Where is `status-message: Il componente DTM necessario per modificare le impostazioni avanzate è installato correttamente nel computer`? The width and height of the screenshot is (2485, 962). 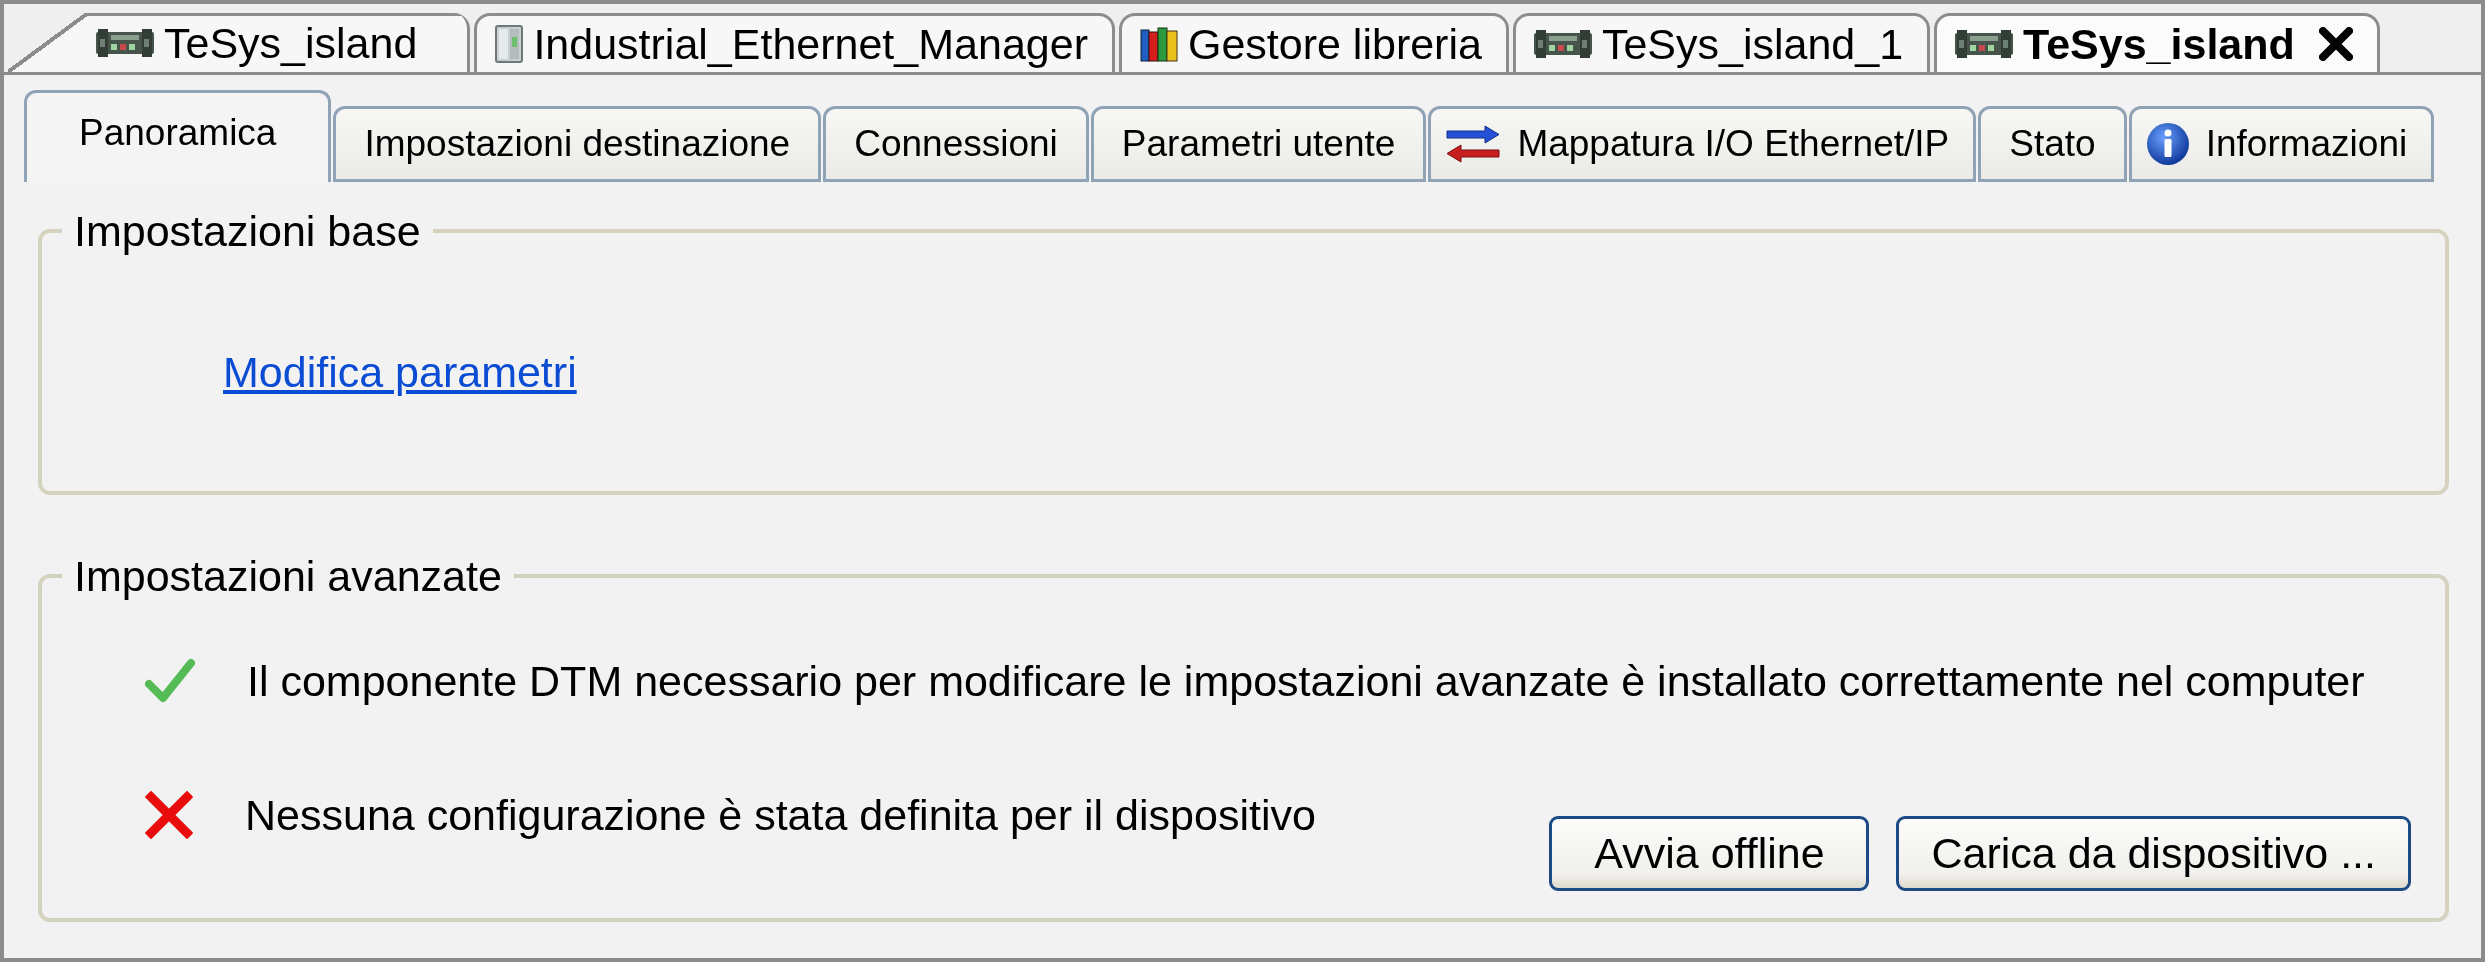
status-message: Il componente DTM necessario per modificare le impostazioni avanzate è installato correttamente nel computer is located at coordinates (1306, 681).